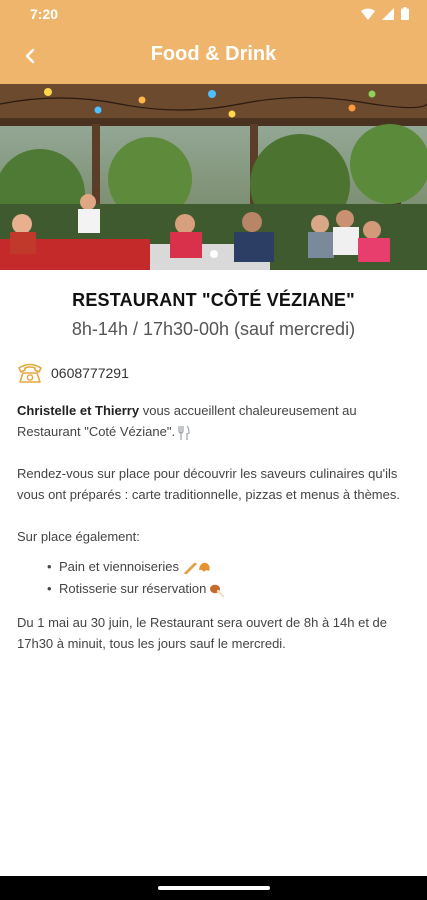  What do you see at coordinates (90, 373) in the screenshot?
I see `phone-number: 0608777291` at bounding box center [90, 373].